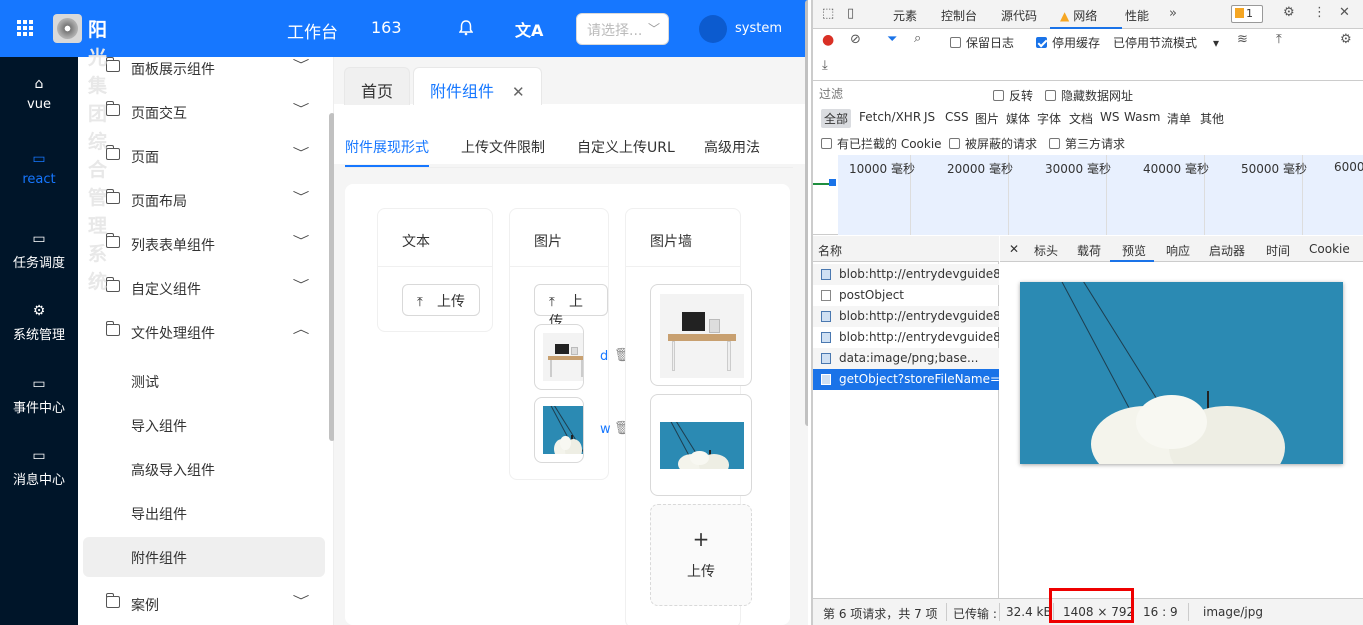 The image size is (1363, 625). I want to click on more-tabs-icon: », so click(1173, 13).